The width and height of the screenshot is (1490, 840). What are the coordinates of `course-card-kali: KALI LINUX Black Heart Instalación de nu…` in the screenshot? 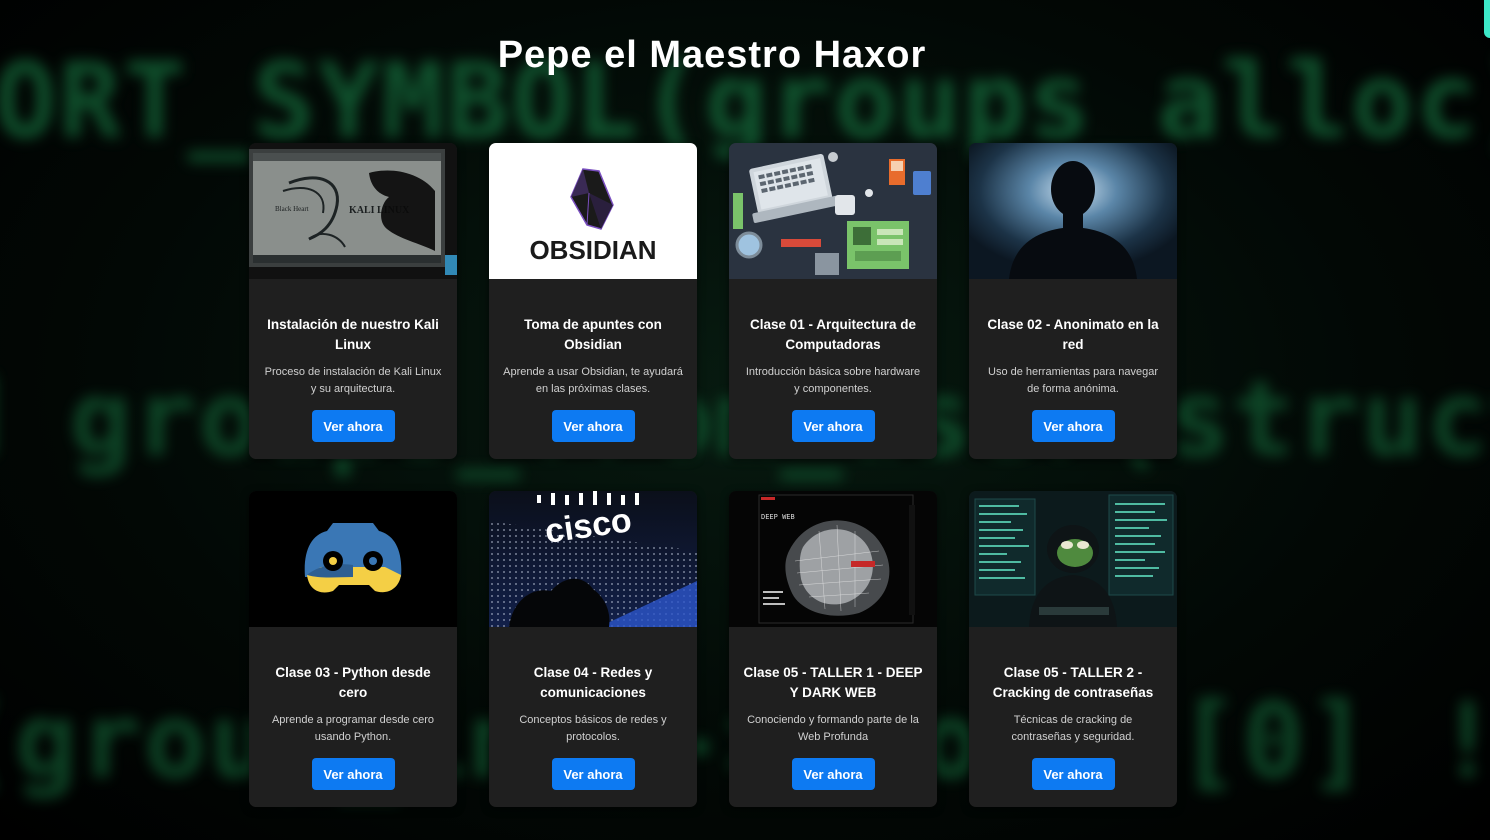 It's located at (353, 301).